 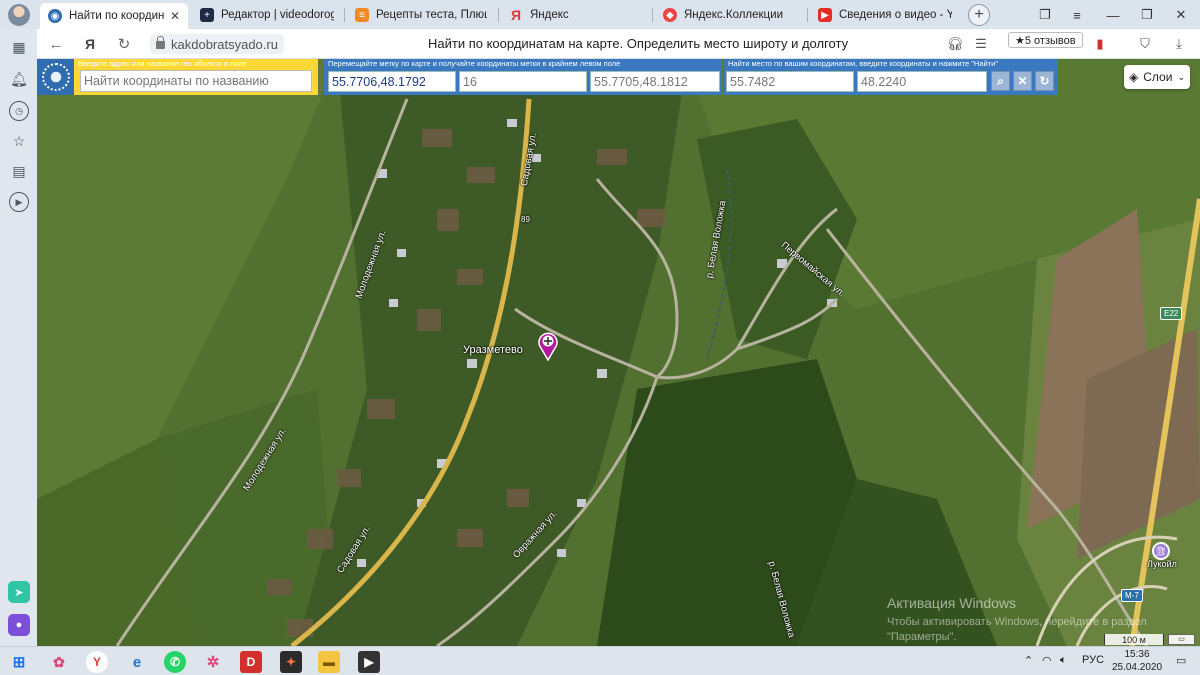 What do you see at coordinates (291, 662) in the screenshot?
I see `app-dark-icon: ✦` at bounding box center [291, 662].